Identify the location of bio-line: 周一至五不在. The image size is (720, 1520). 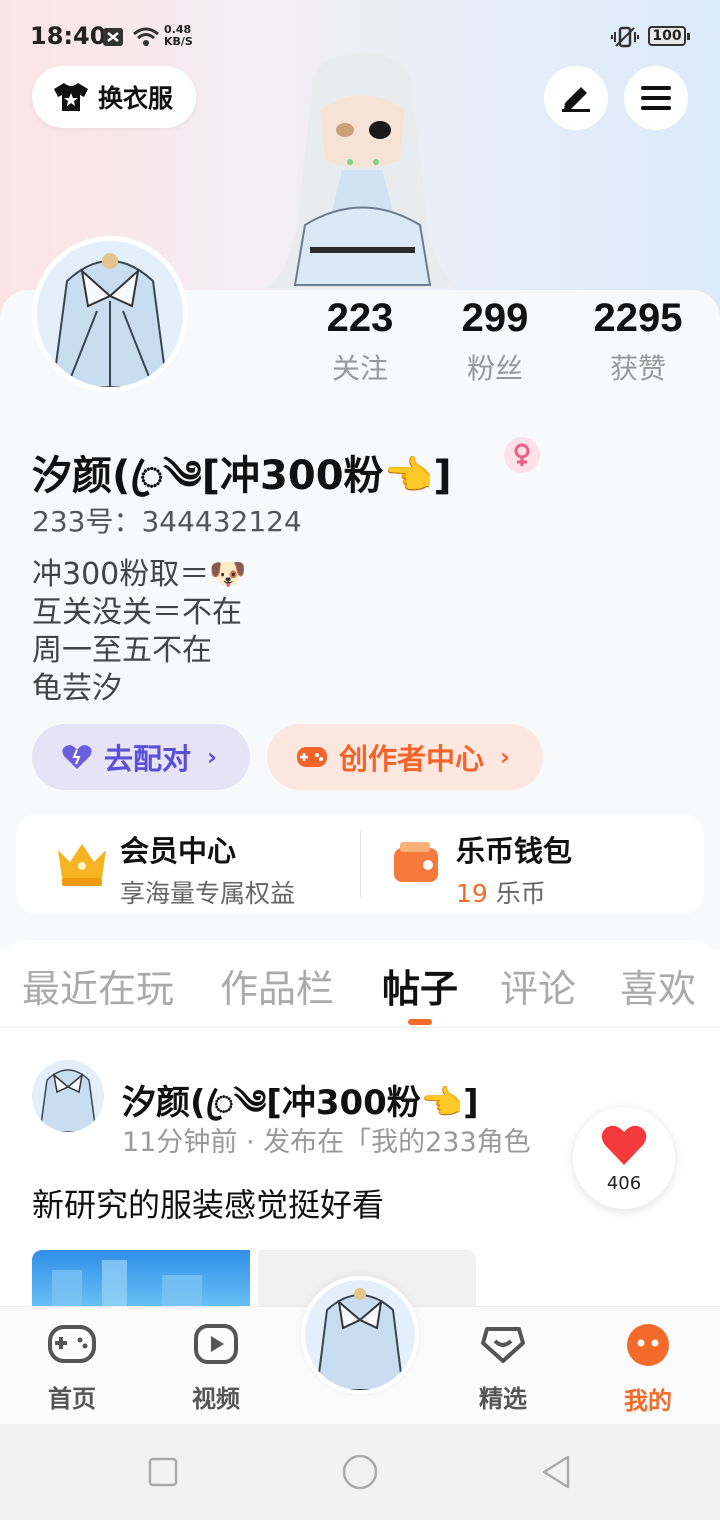
(122, 650).